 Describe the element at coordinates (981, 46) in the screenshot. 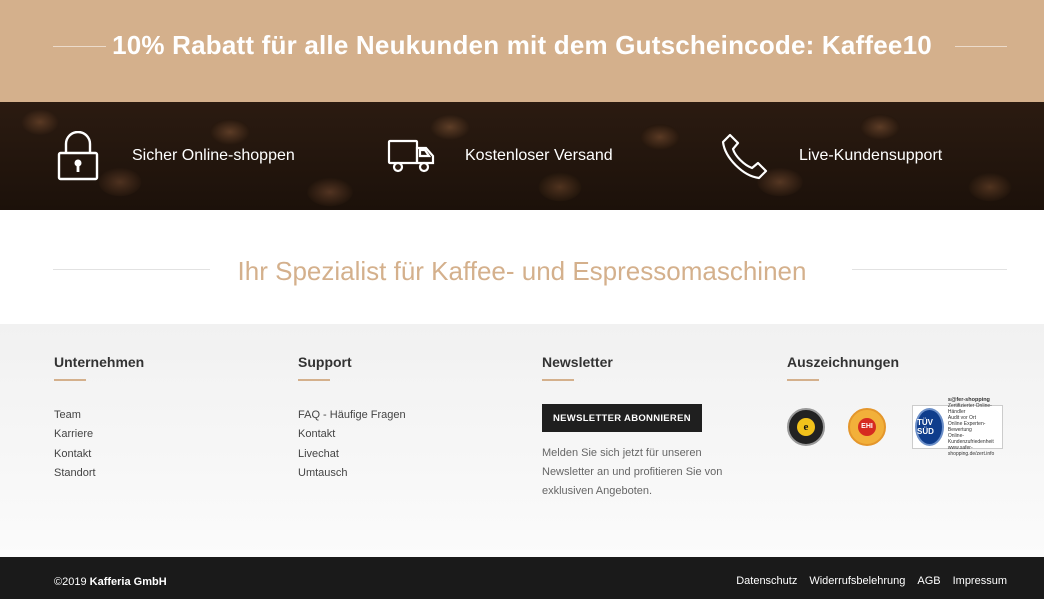

I see `promo-divider-right` at that location.